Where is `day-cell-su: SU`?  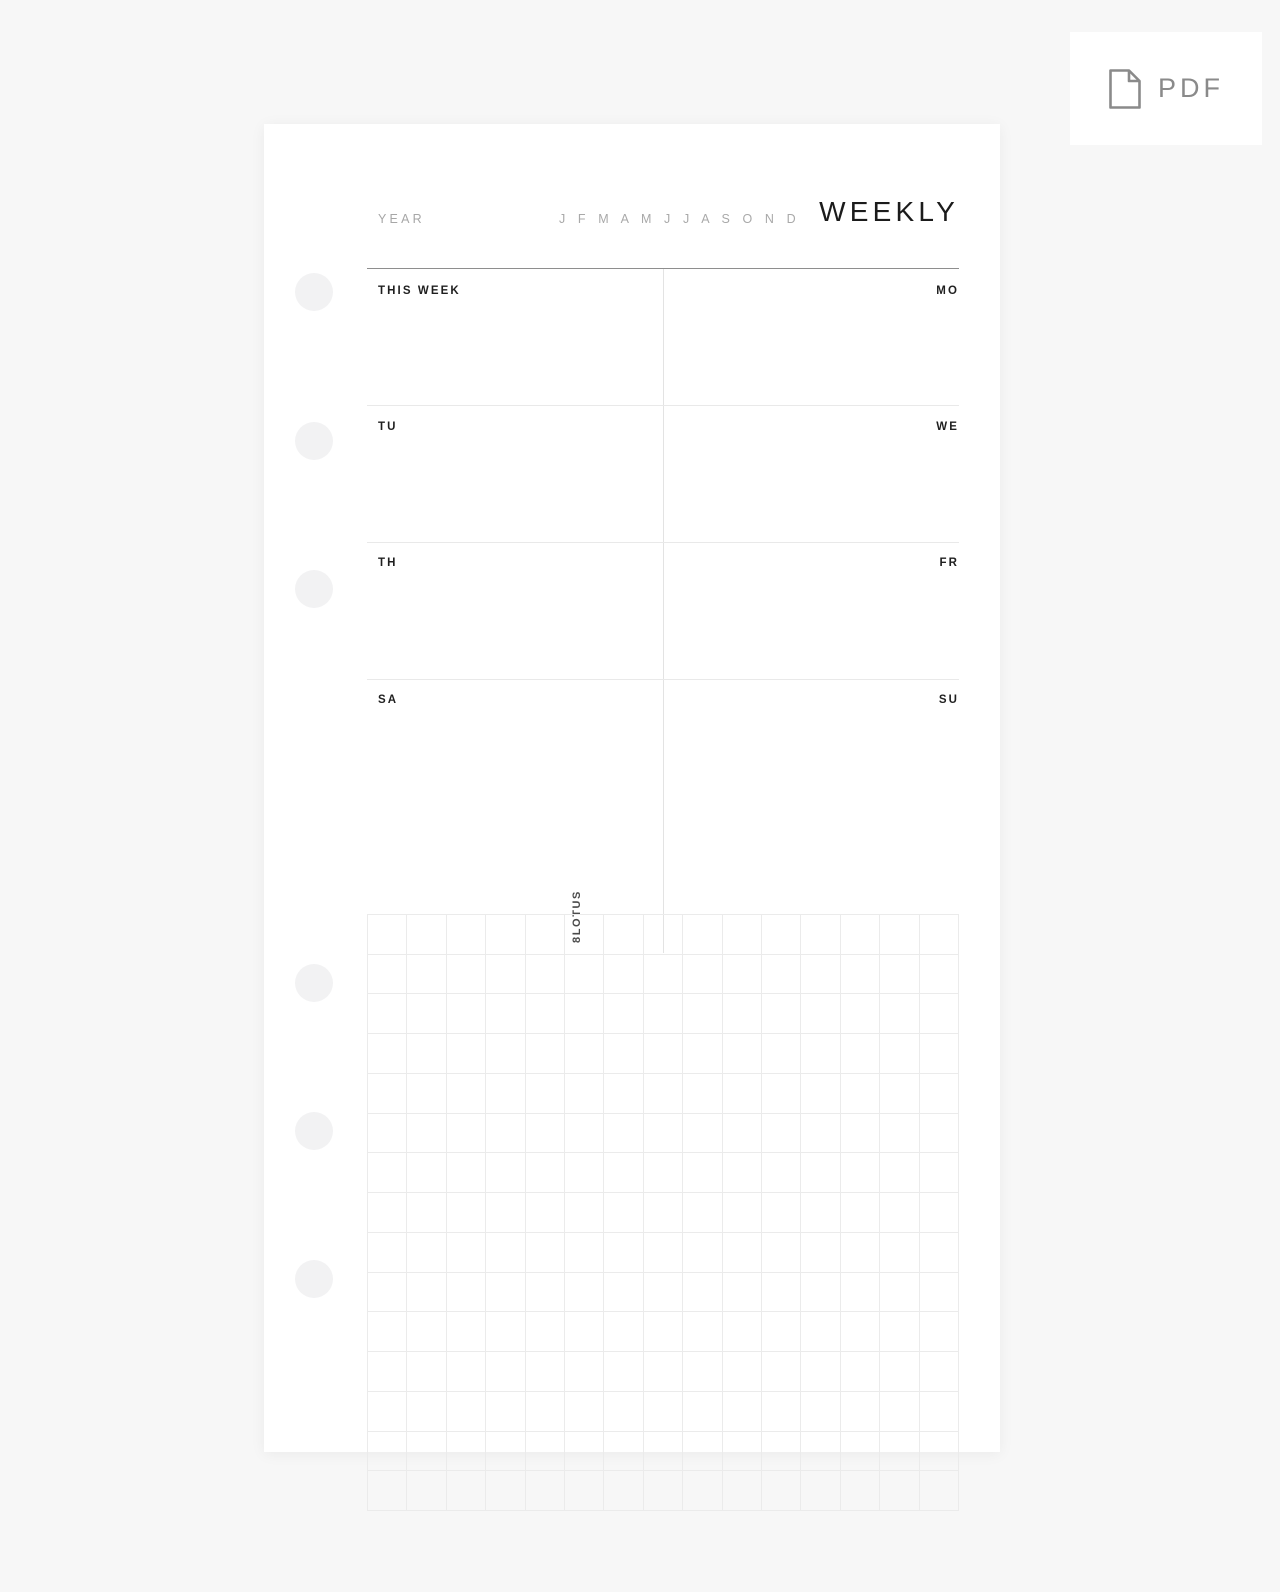
day-cell-su: SU is located at coordinates (811, 746).